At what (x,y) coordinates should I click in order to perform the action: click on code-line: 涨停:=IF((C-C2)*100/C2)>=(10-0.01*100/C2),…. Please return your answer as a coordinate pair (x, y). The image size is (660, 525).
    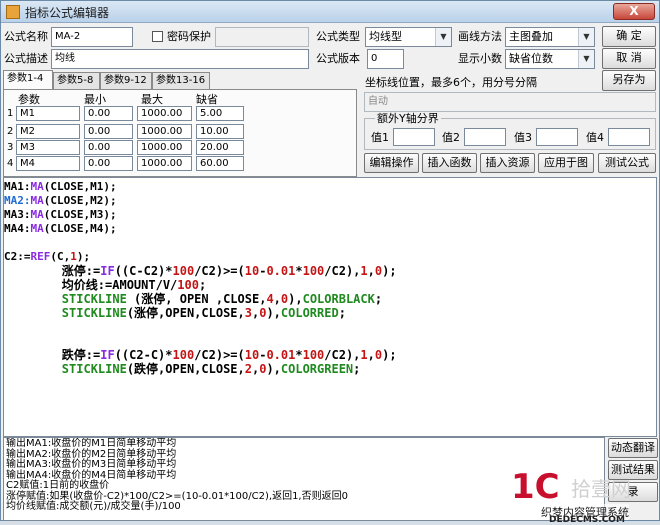
    Looking at the image, I should click on (200, 271).